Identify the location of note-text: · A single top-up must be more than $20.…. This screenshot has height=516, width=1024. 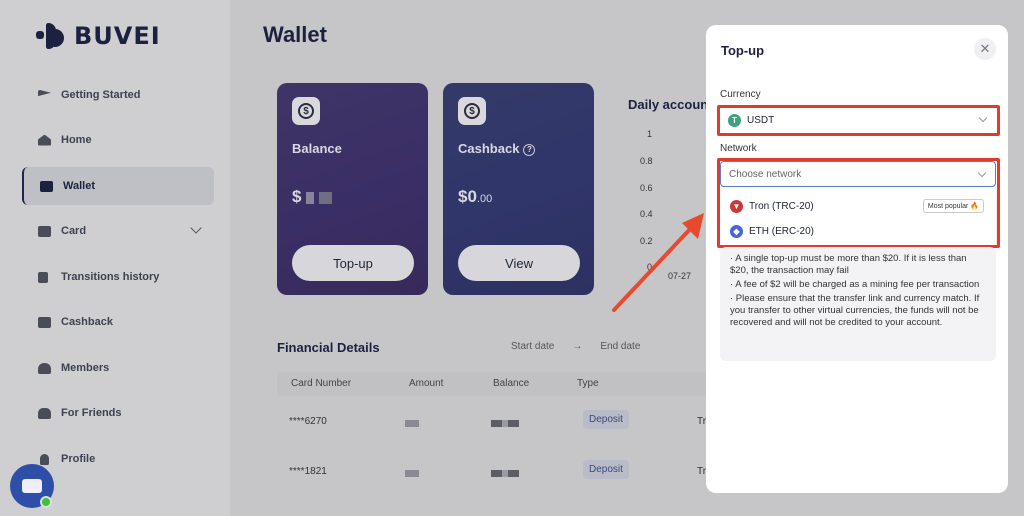
(848, 264).